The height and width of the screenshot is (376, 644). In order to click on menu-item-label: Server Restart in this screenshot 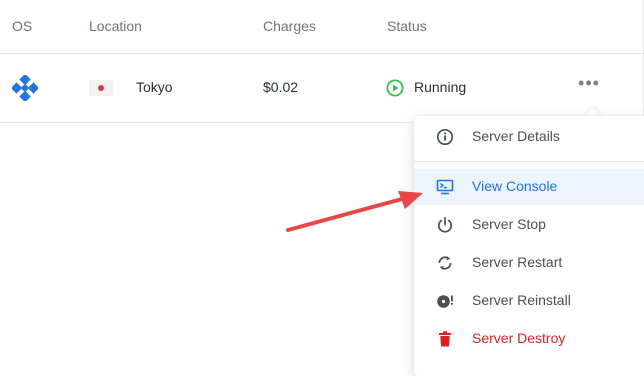, I will do `click(517, 262)`.